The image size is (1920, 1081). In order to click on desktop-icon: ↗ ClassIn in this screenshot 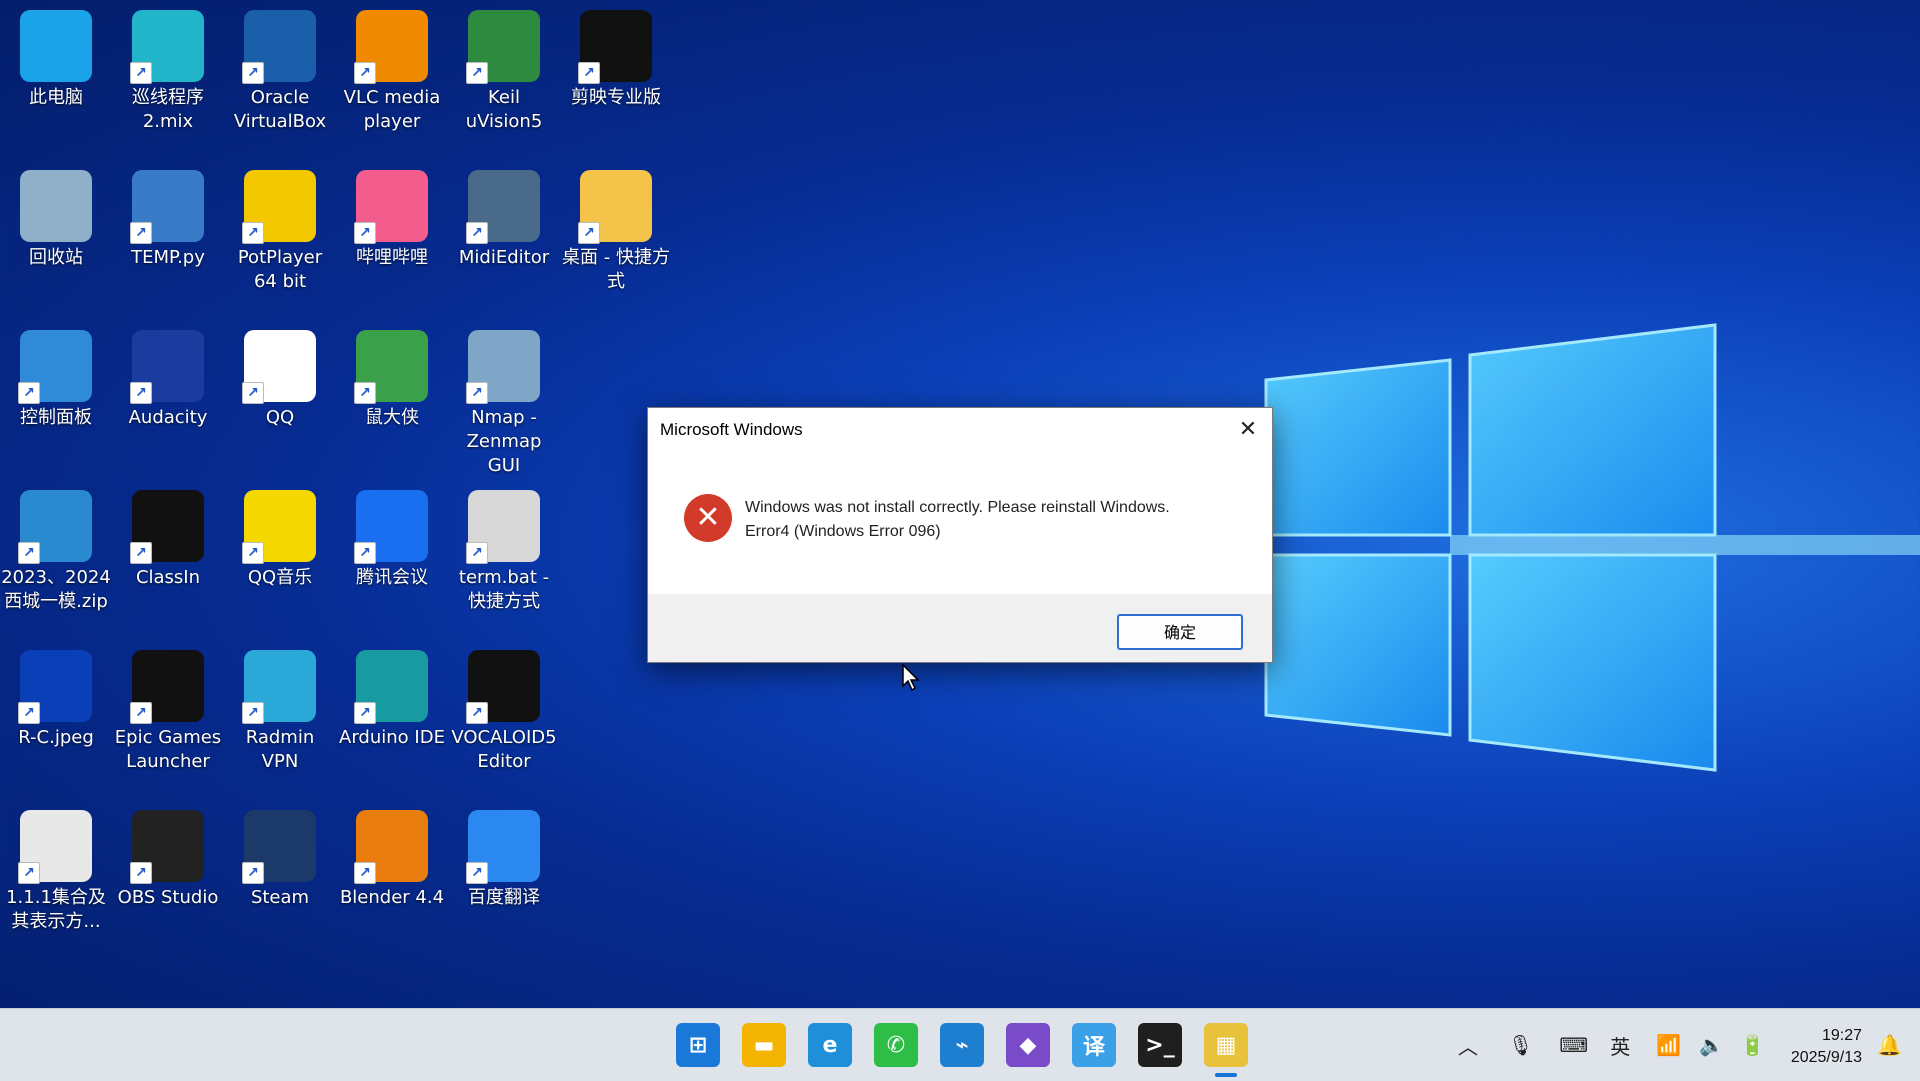, I will do `click(168, 537)`.